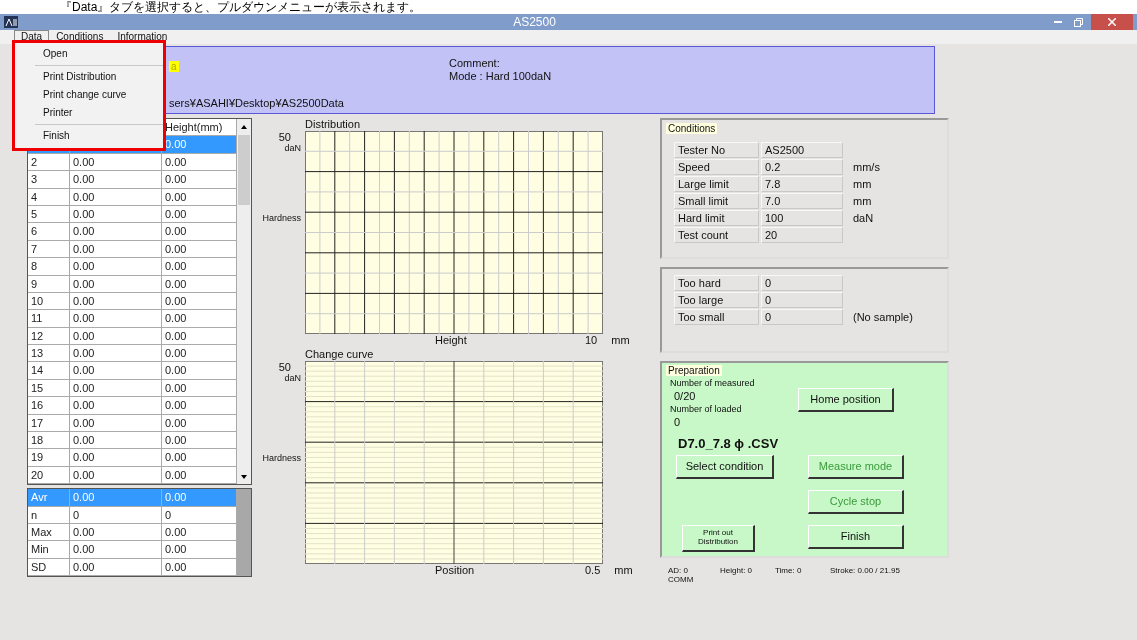  I want to click on note-text: (No sample), so click(883, 317).